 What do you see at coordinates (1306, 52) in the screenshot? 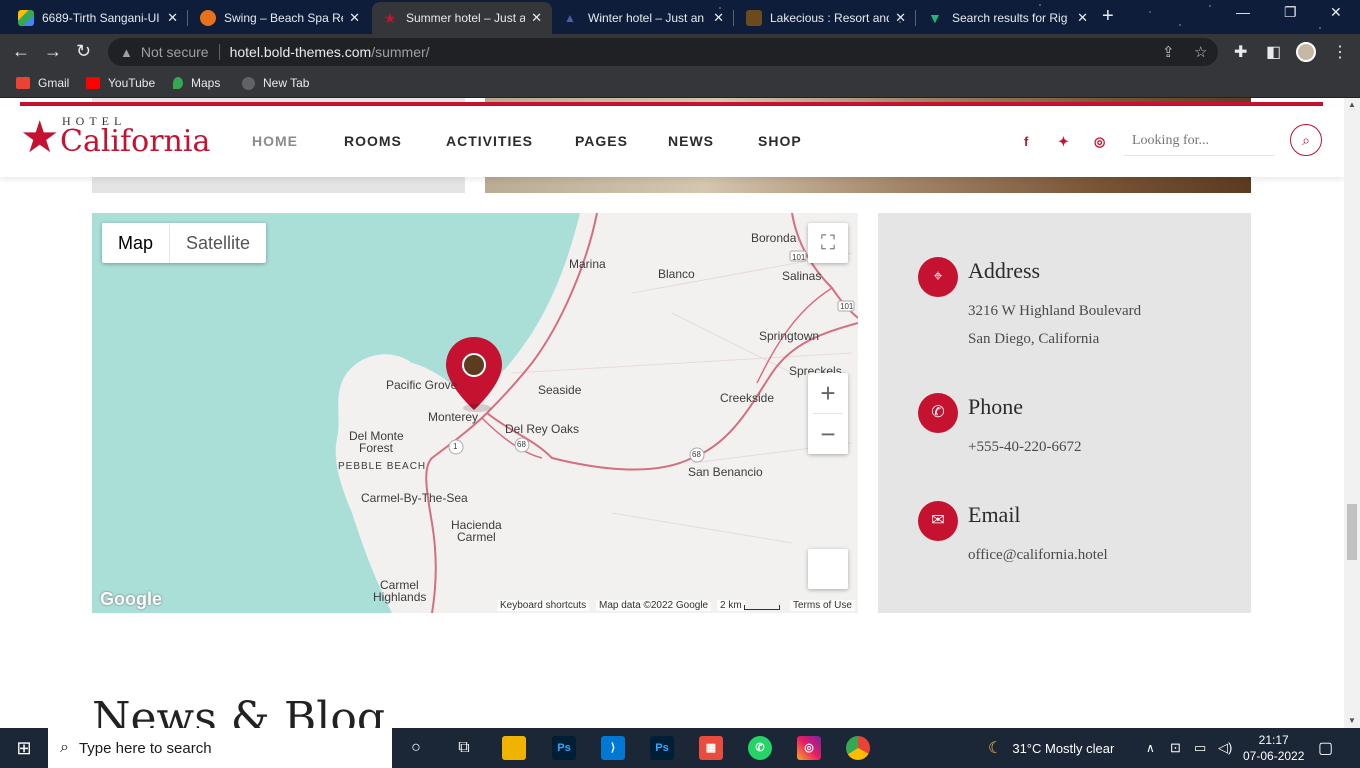
I see `profile-avatar` at bounding box center [1306, 52].